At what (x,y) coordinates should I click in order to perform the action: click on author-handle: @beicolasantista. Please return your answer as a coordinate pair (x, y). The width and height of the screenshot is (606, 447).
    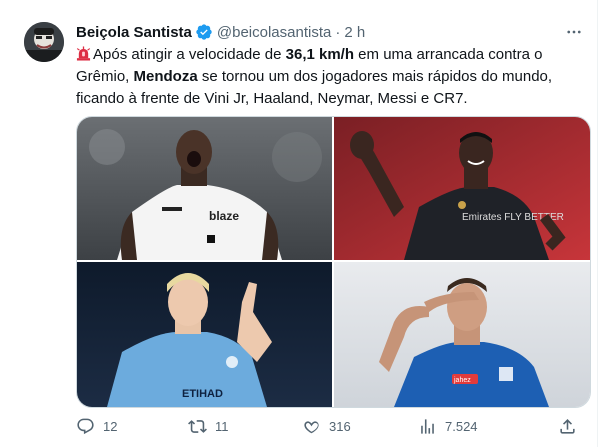
    Looking at the image, I should click on (274, 32).